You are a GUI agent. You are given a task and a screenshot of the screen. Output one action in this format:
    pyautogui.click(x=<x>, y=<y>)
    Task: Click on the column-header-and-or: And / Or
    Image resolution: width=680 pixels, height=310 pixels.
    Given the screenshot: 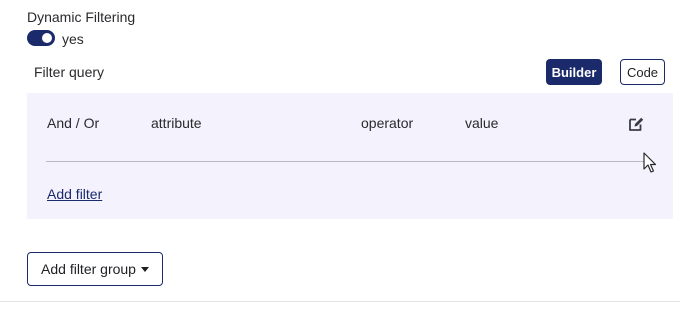 What is the action you would take?
    pyautogui.click(x=73, y=123)
    